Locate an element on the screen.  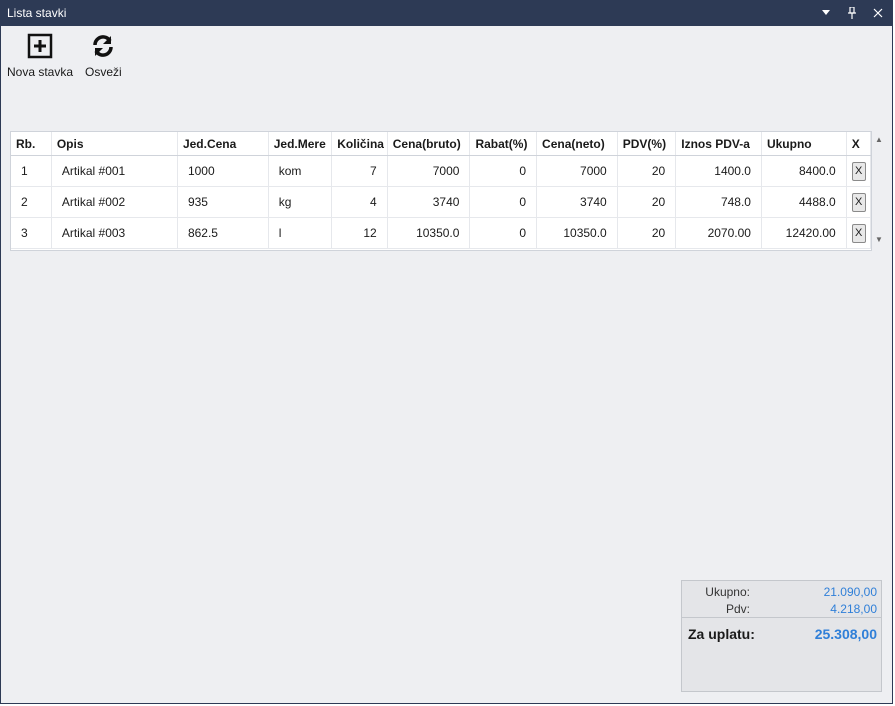
cell-jed-cena: 862.5 is located at coordinates (223, 233).